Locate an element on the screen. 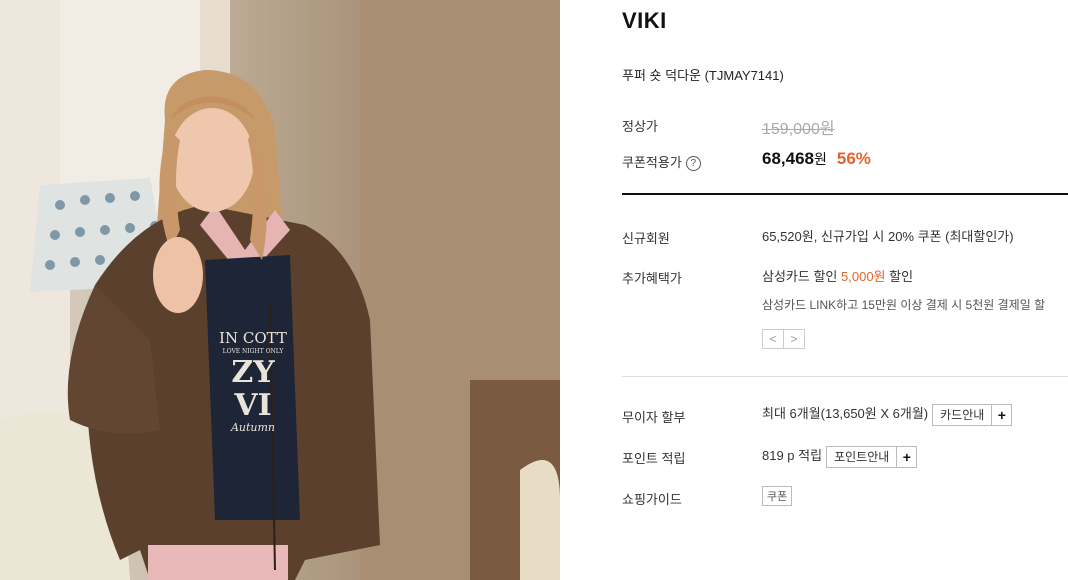 This screenshot has width=1068, height=580. coupon-tag: 쿠폰 is located at coordinates (777, 496).